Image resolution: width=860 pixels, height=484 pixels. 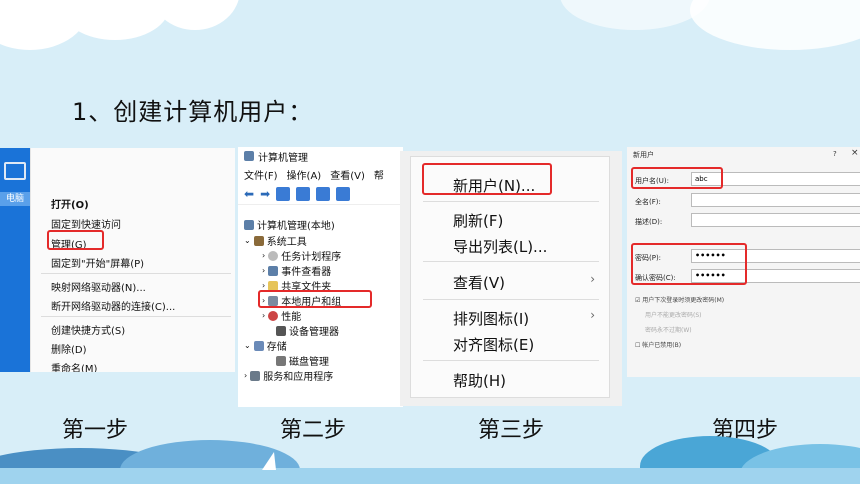 What do you see at coordinates (273, 255) in the screenshot?
I see `clock-icon` at bounding box center [273, 255].